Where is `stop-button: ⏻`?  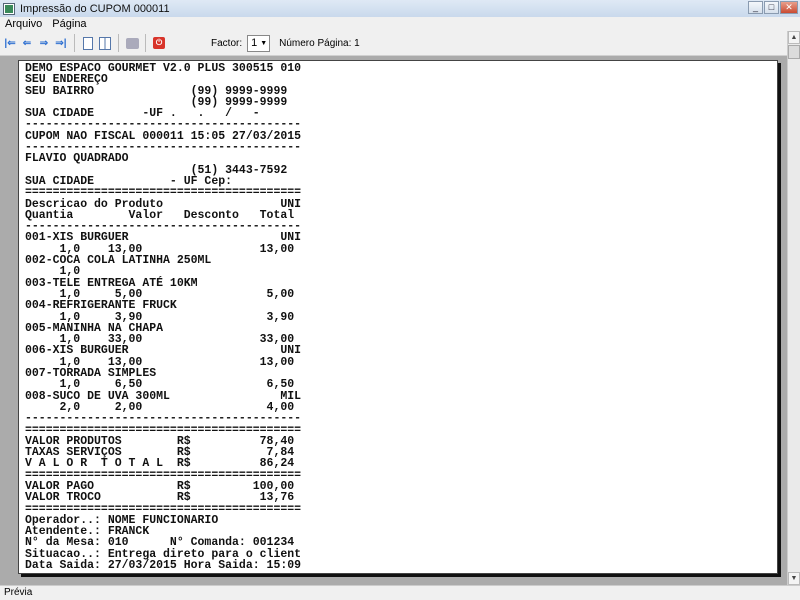 stop-button: ⏻ is located at coordinates (159, 43).